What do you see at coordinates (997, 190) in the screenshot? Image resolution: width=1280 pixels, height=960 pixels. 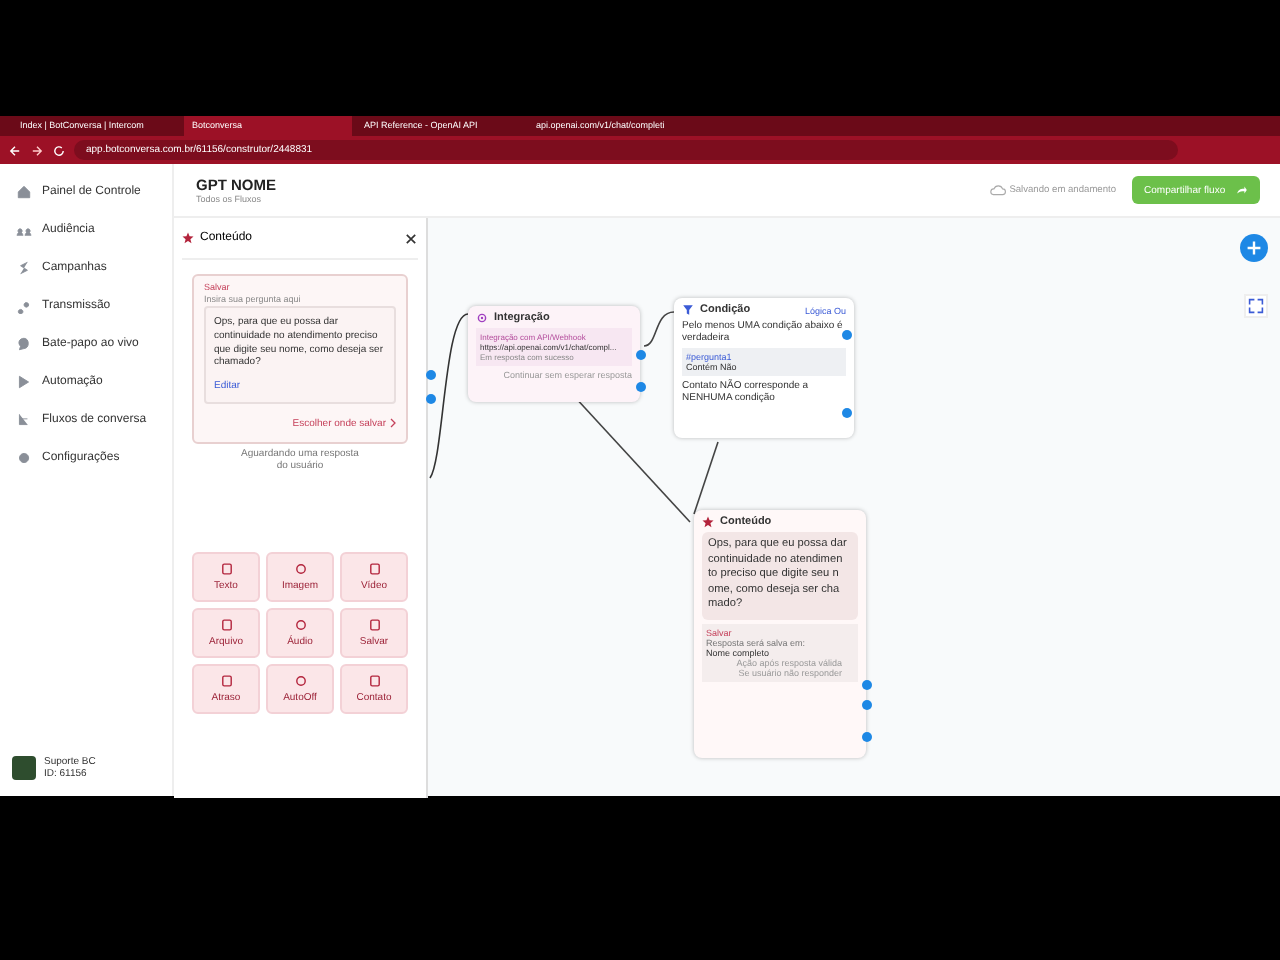 I see `cloud-icon` at bounding box center [997, 190].